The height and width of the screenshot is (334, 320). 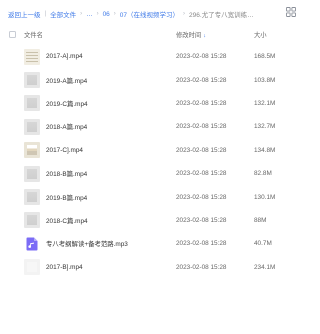 What do you see at coordinates (67, 220) in the screenshot?
I see `file-name: 2018-C篇.mp4` at bounding box center [67, 220].